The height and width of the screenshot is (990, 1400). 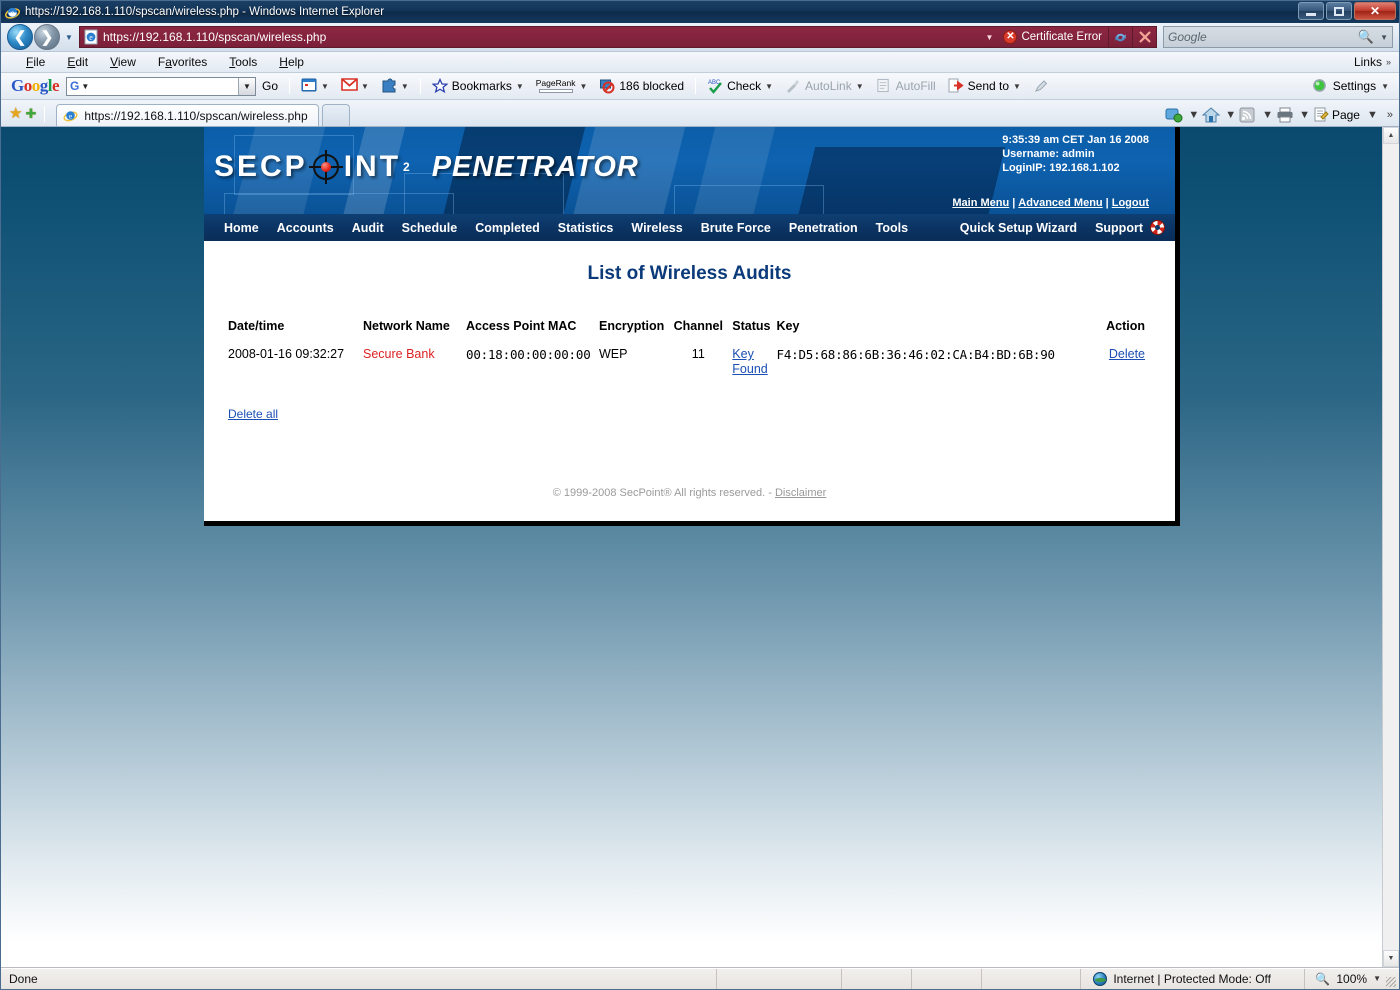 I want to click on delete-row-link: Delete, so click(x=1127, y=354).